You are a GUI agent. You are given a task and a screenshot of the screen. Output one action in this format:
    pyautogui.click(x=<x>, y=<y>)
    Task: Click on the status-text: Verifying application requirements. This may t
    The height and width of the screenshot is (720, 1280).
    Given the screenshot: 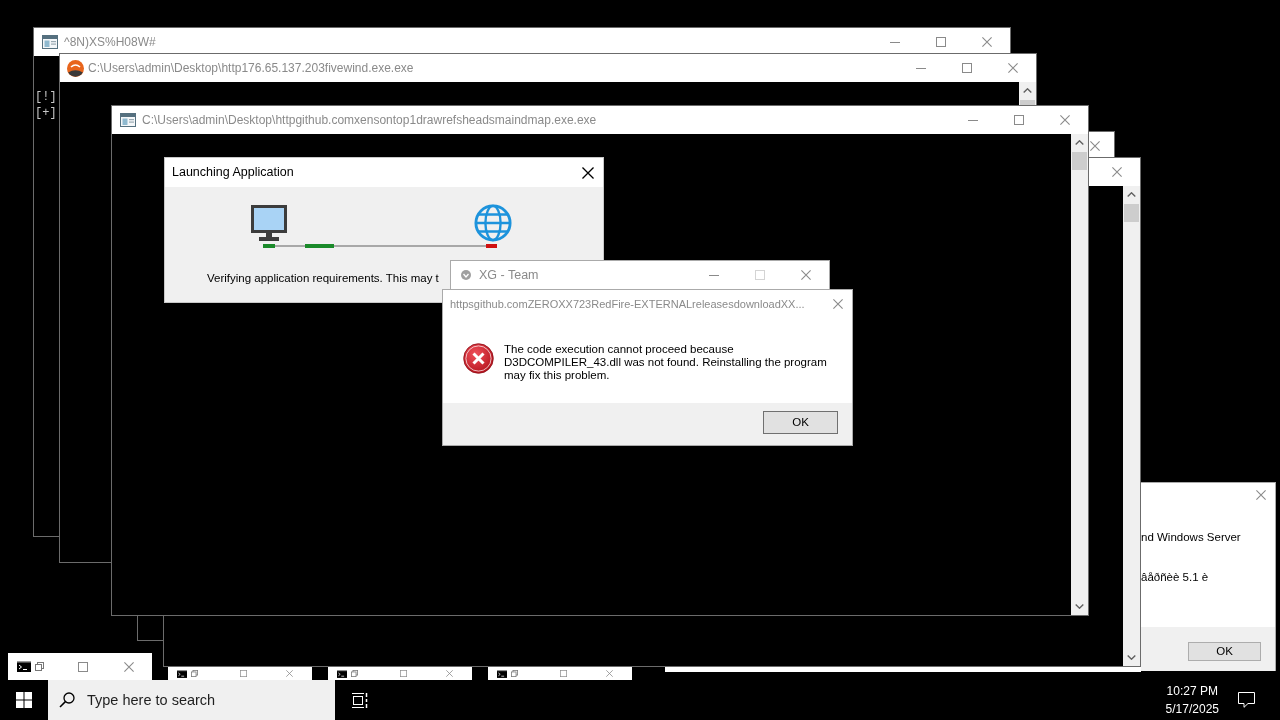 What is the action you would take?
    pyautogui.click(x=323, y=278)
    